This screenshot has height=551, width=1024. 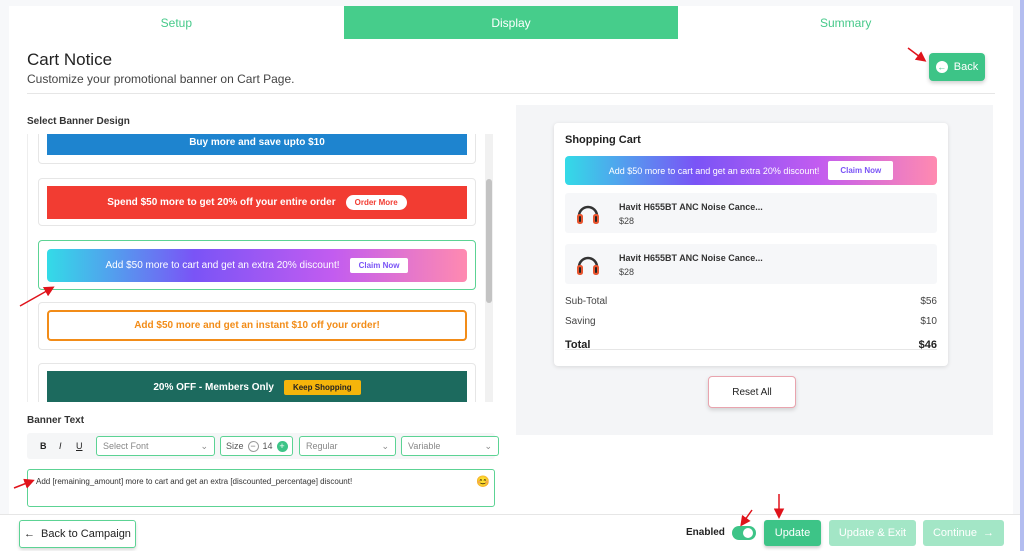 I want to click on page-title: Cart Notice, so click(x=70, y=59).